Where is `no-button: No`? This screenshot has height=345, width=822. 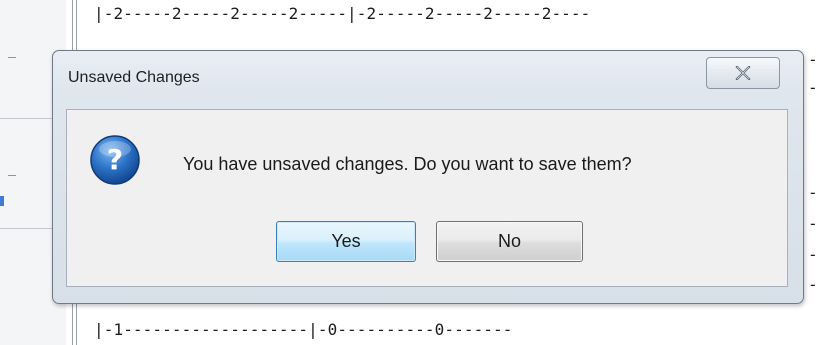 no-button: No is located at coordinates (509, 241).